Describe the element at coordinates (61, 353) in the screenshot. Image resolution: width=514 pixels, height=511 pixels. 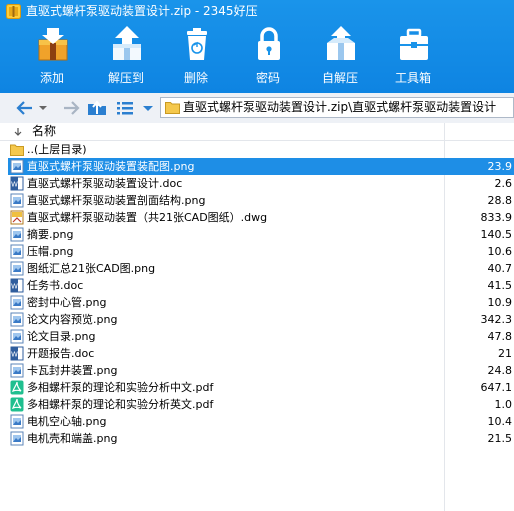
I see `file-name: 开题报告.doc` at that location.